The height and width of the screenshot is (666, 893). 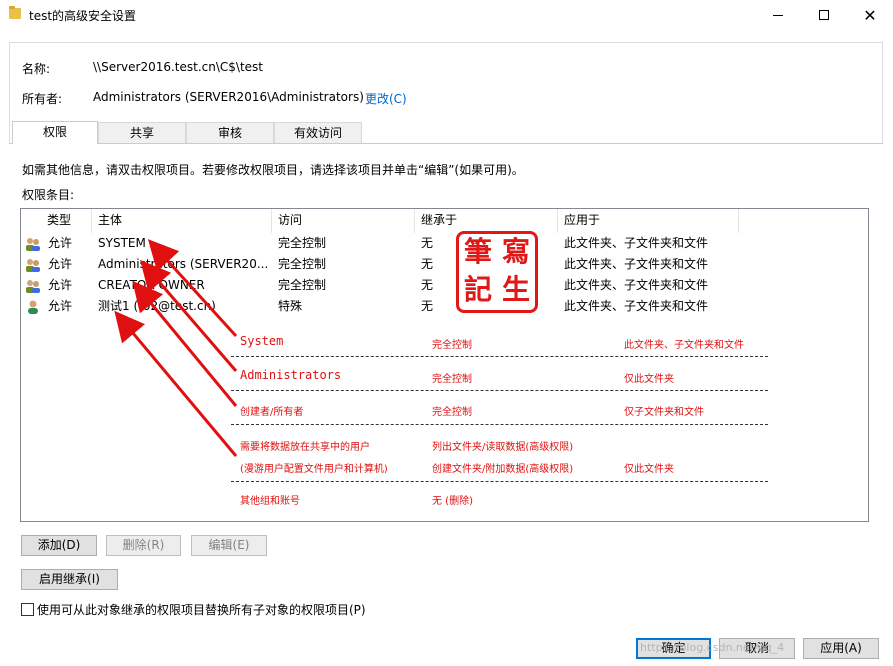 What do you see at coordinates (486, 221) in the screenshot?
I see `column-inherited-from: 继承于` at bounding box center [486, 221].